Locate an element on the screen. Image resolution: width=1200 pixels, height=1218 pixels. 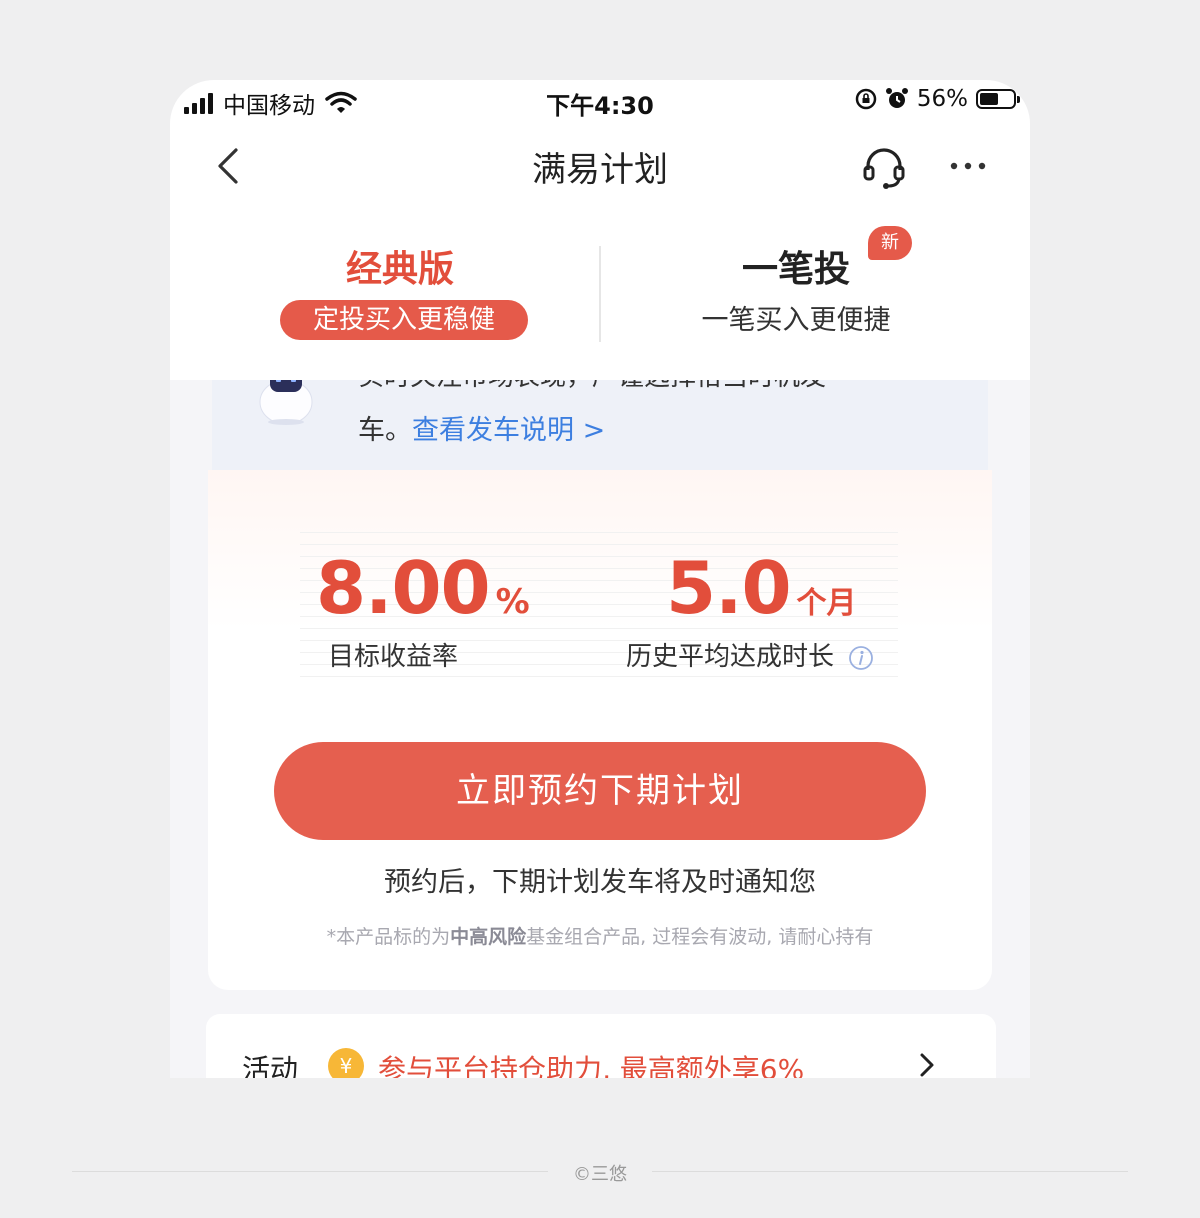
avg-time-label-row: 历史平均达成时长 is located at coordinates (750, 654).